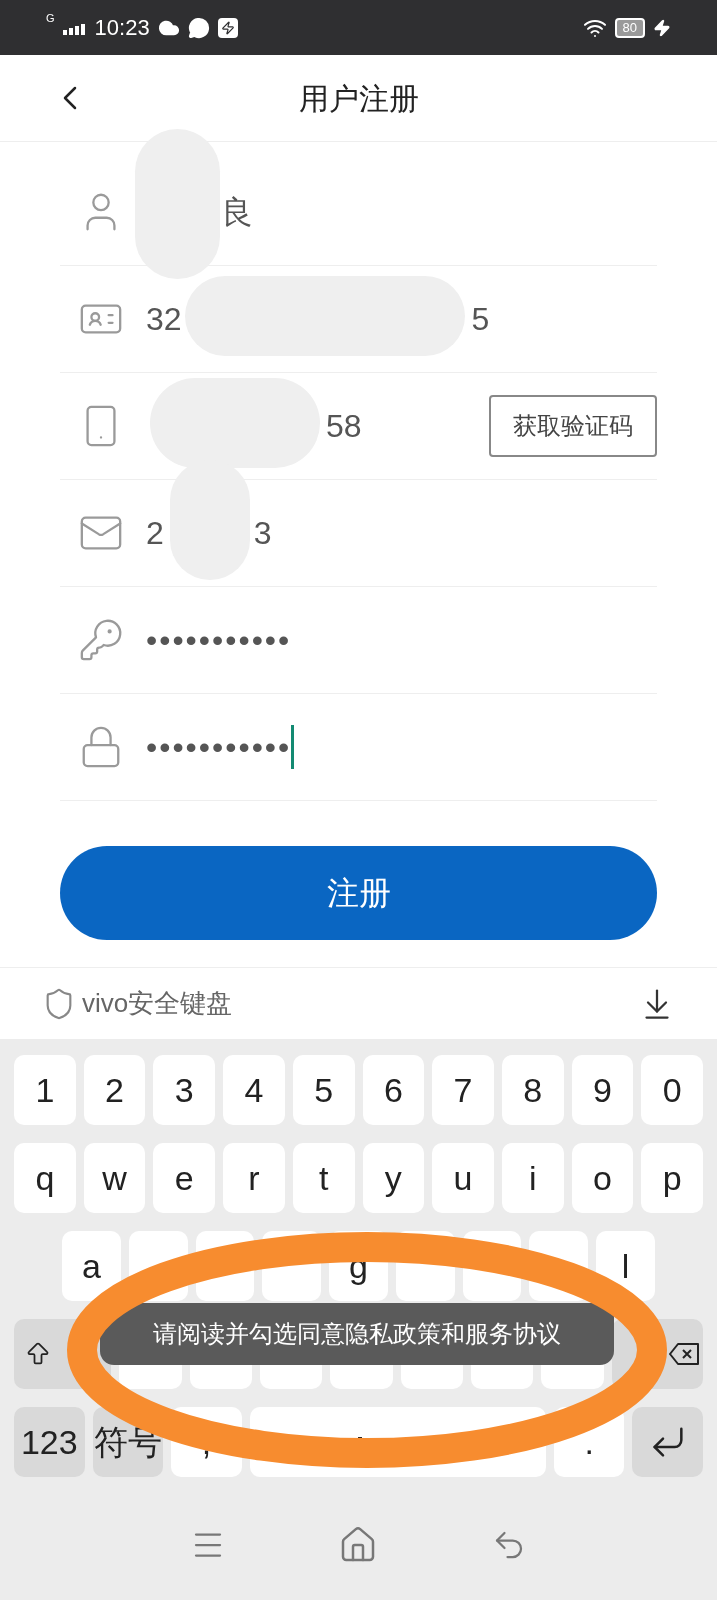 The width and height of the screenshot is (717, 1600). Describe the element at coordinates (50, 18) in the screenshot. I see `network-type: G` at that location.